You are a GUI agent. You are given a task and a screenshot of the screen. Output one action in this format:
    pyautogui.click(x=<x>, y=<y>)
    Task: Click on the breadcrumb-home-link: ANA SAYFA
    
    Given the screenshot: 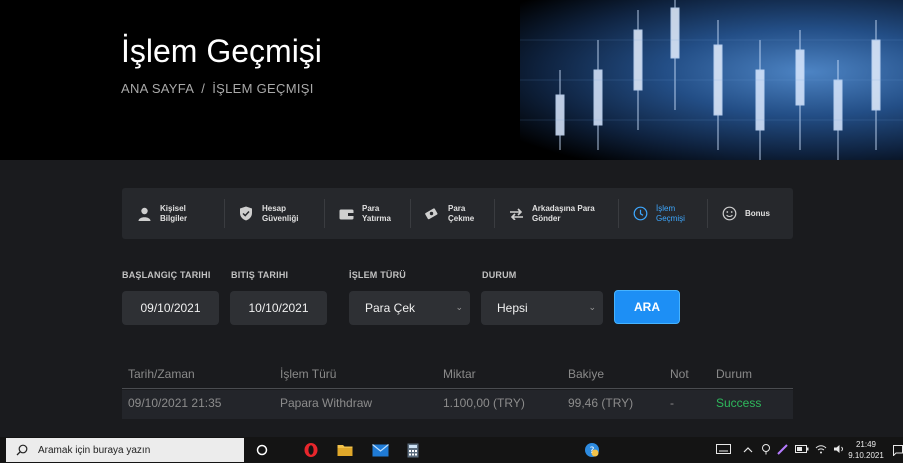 What is the action you would take?
    pyautogui.click(x=157, y=88)
    